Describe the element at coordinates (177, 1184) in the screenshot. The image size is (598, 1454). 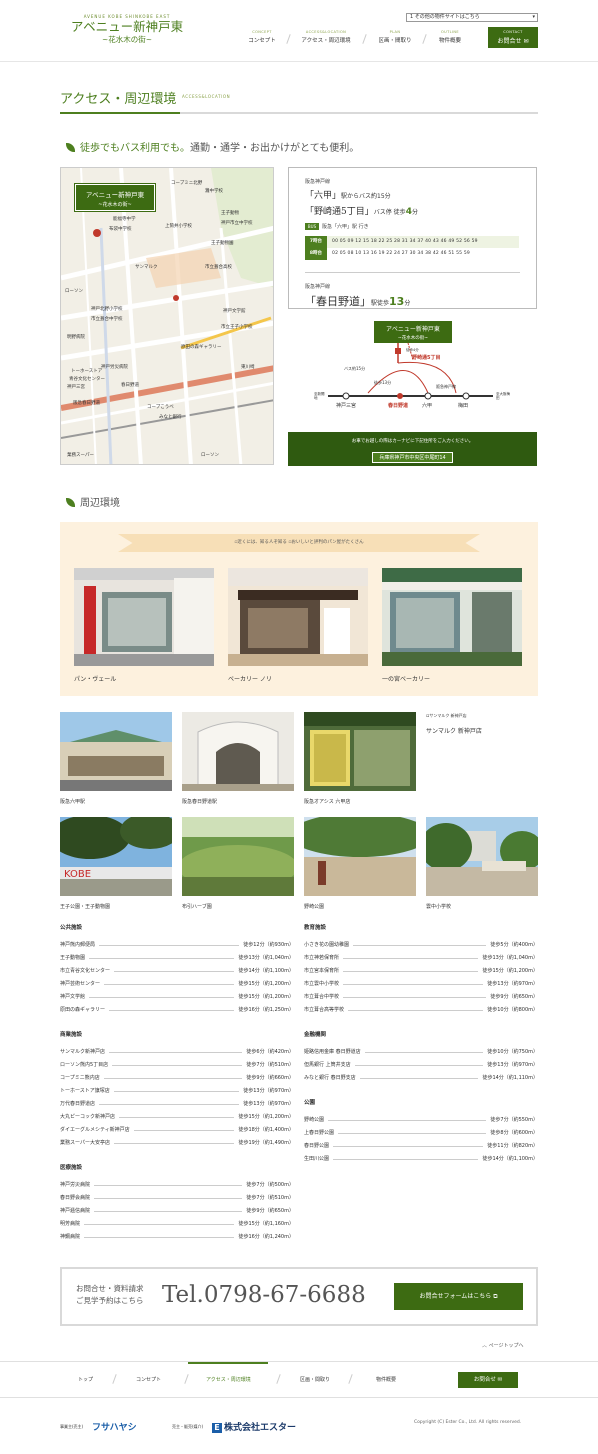
I see `facility-row: 神戸労災病院 徒歩7分（約500m）` at that location.